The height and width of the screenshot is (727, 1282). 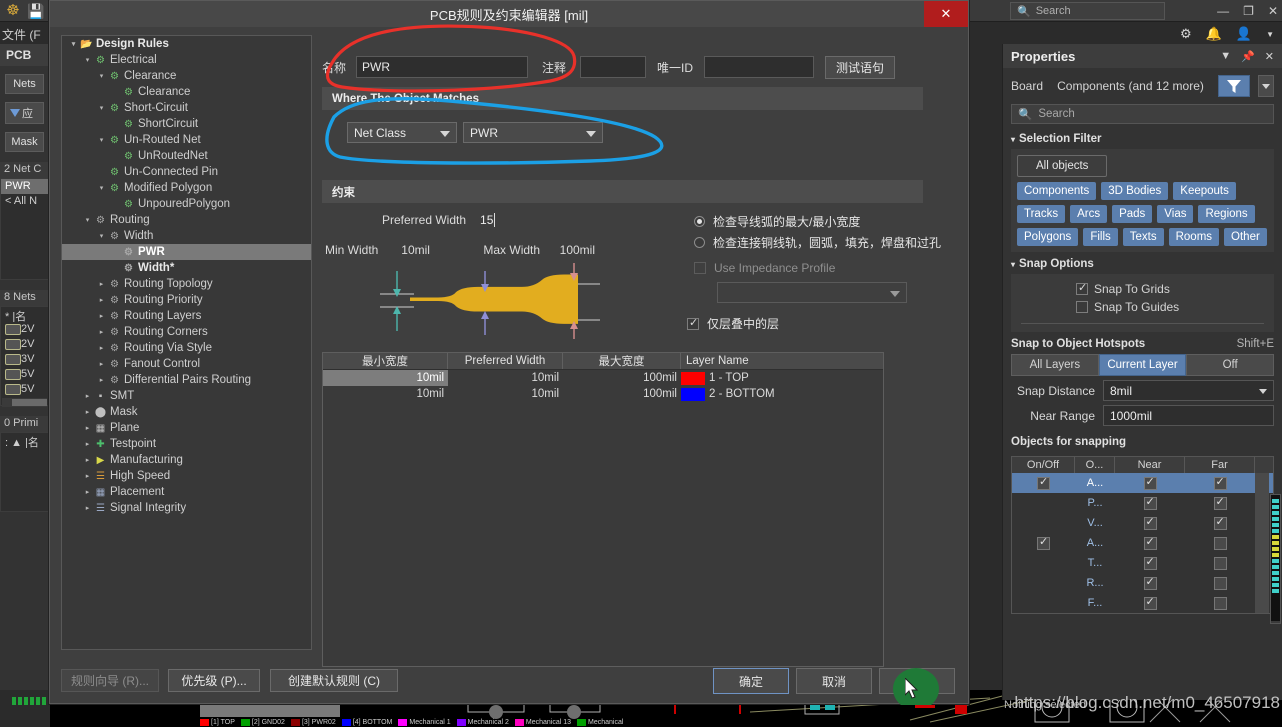 I want to click on near-range-input: 1000mil, so click(x=1188, y=415).